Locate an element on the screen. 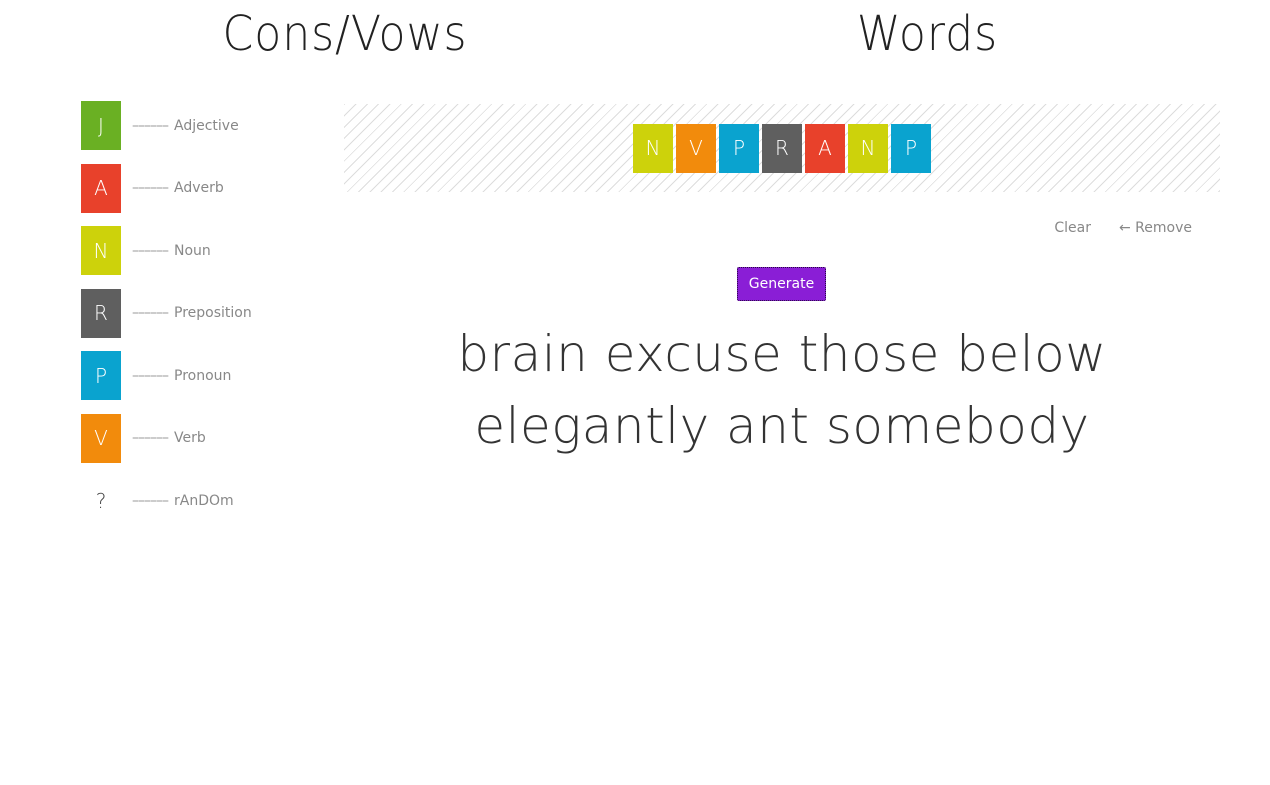  random-tile: ? is located at coordinates (101, 501).